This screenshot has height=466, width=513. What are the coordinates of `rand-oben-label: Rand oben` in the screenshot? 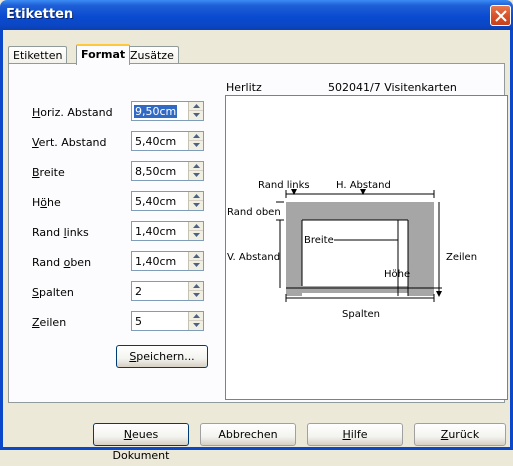 It's located at (62, 262).